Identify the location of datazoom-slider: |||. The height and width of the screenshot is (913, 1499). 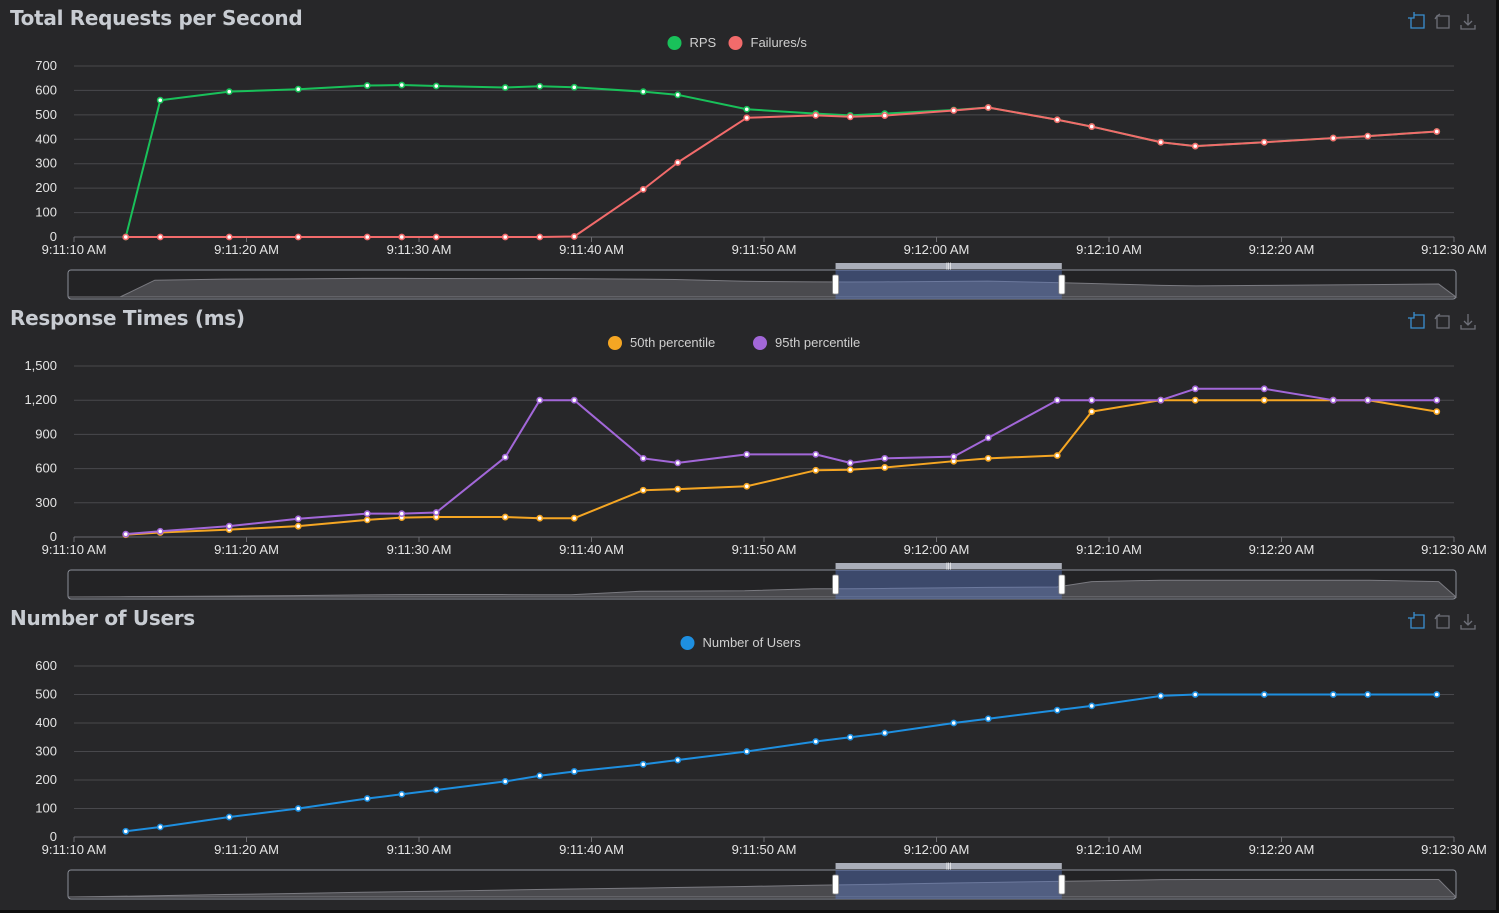
(762, 881).